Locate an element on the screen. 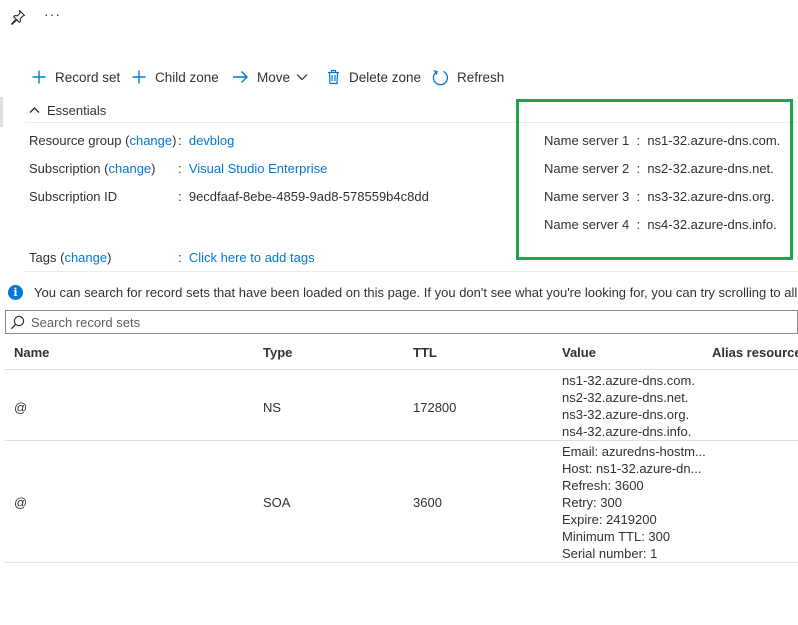  column-header-ttl: TTL is located at coordinates (425, 352).